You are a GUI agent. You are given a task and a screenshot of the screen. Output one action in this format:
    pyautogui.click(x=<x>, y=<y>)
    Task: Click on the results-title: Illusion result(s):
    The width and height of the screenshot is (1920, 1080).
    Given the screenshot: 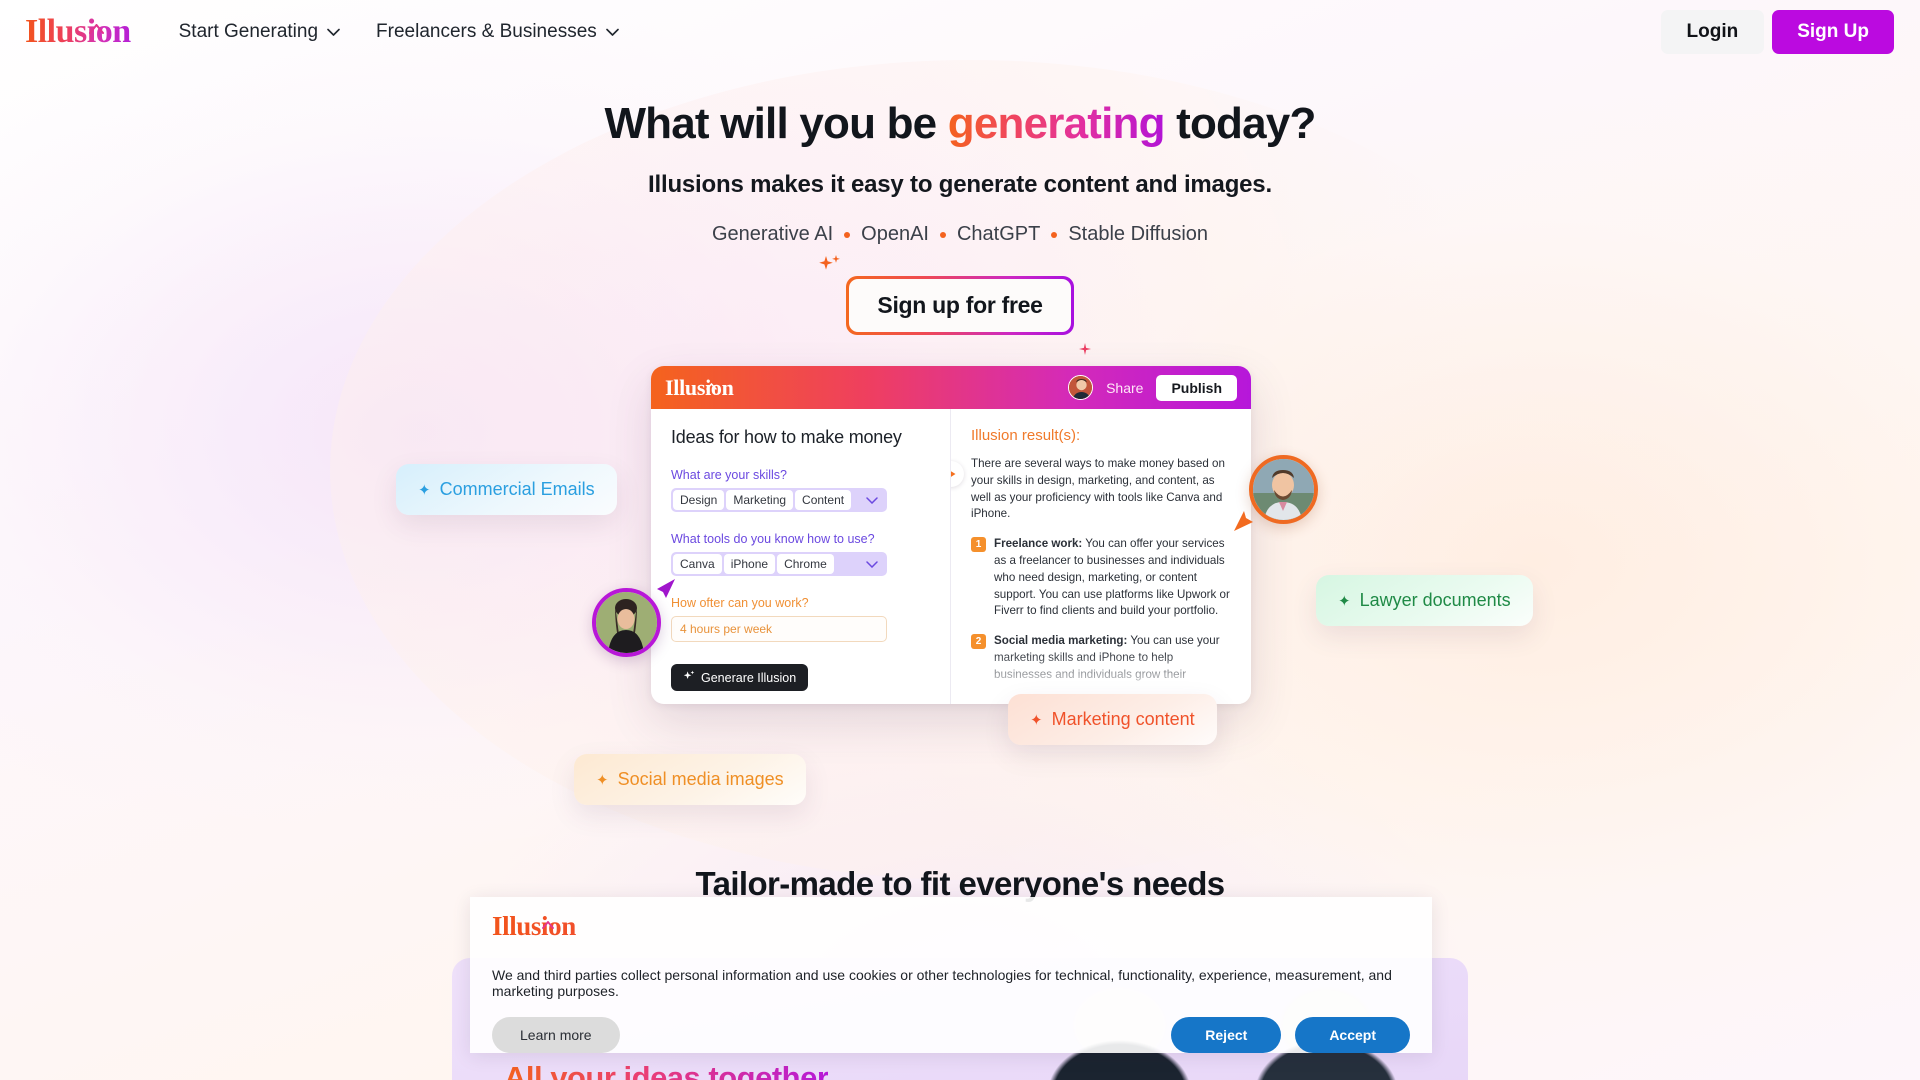 What is the action you would take?
    pyautogui.click(x=1026, y=435)
    